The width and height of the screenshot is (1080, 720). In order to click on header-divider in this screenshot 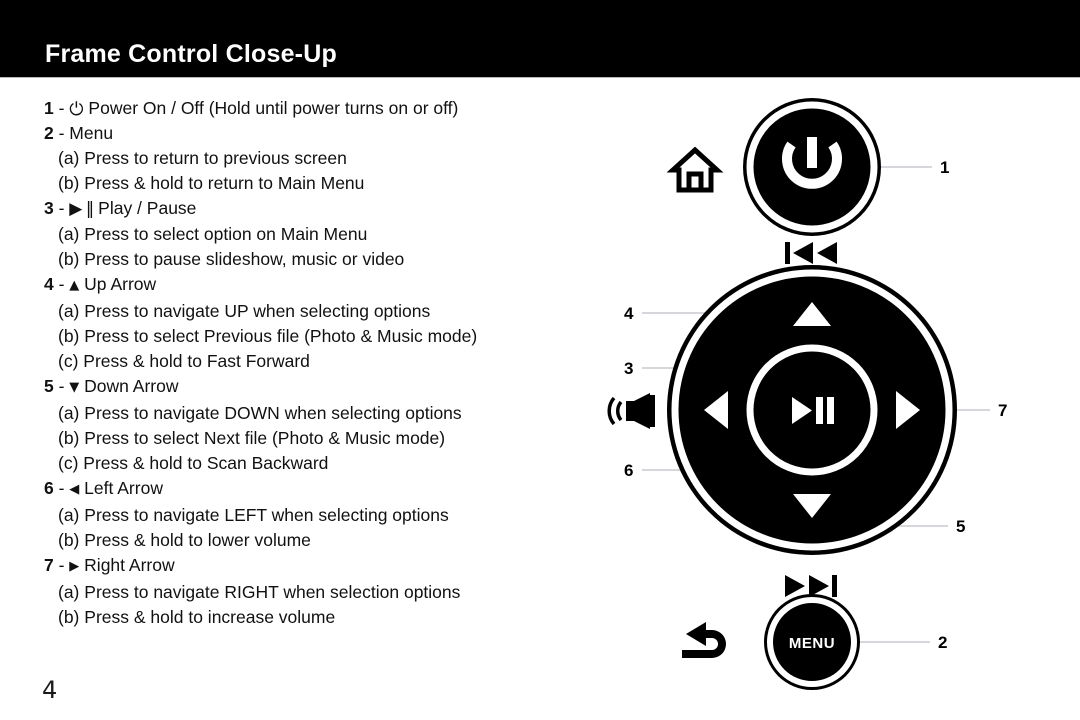, I will do `click(540, 77)`.